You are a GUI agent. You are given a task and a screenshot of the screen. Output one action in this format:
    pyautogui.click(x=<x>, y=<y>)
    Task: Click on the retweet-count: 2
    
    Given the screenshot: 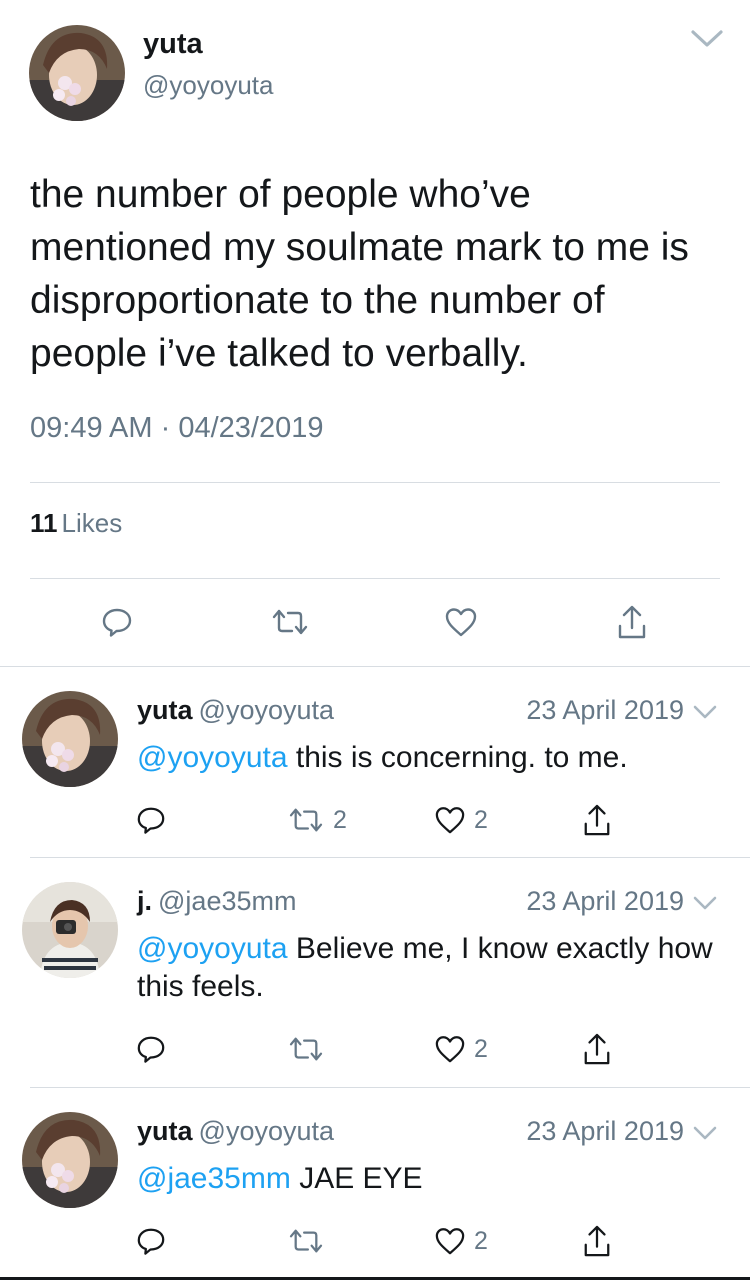 What is the action you would take?
    pyautogui.click(x=340, y=819)
    